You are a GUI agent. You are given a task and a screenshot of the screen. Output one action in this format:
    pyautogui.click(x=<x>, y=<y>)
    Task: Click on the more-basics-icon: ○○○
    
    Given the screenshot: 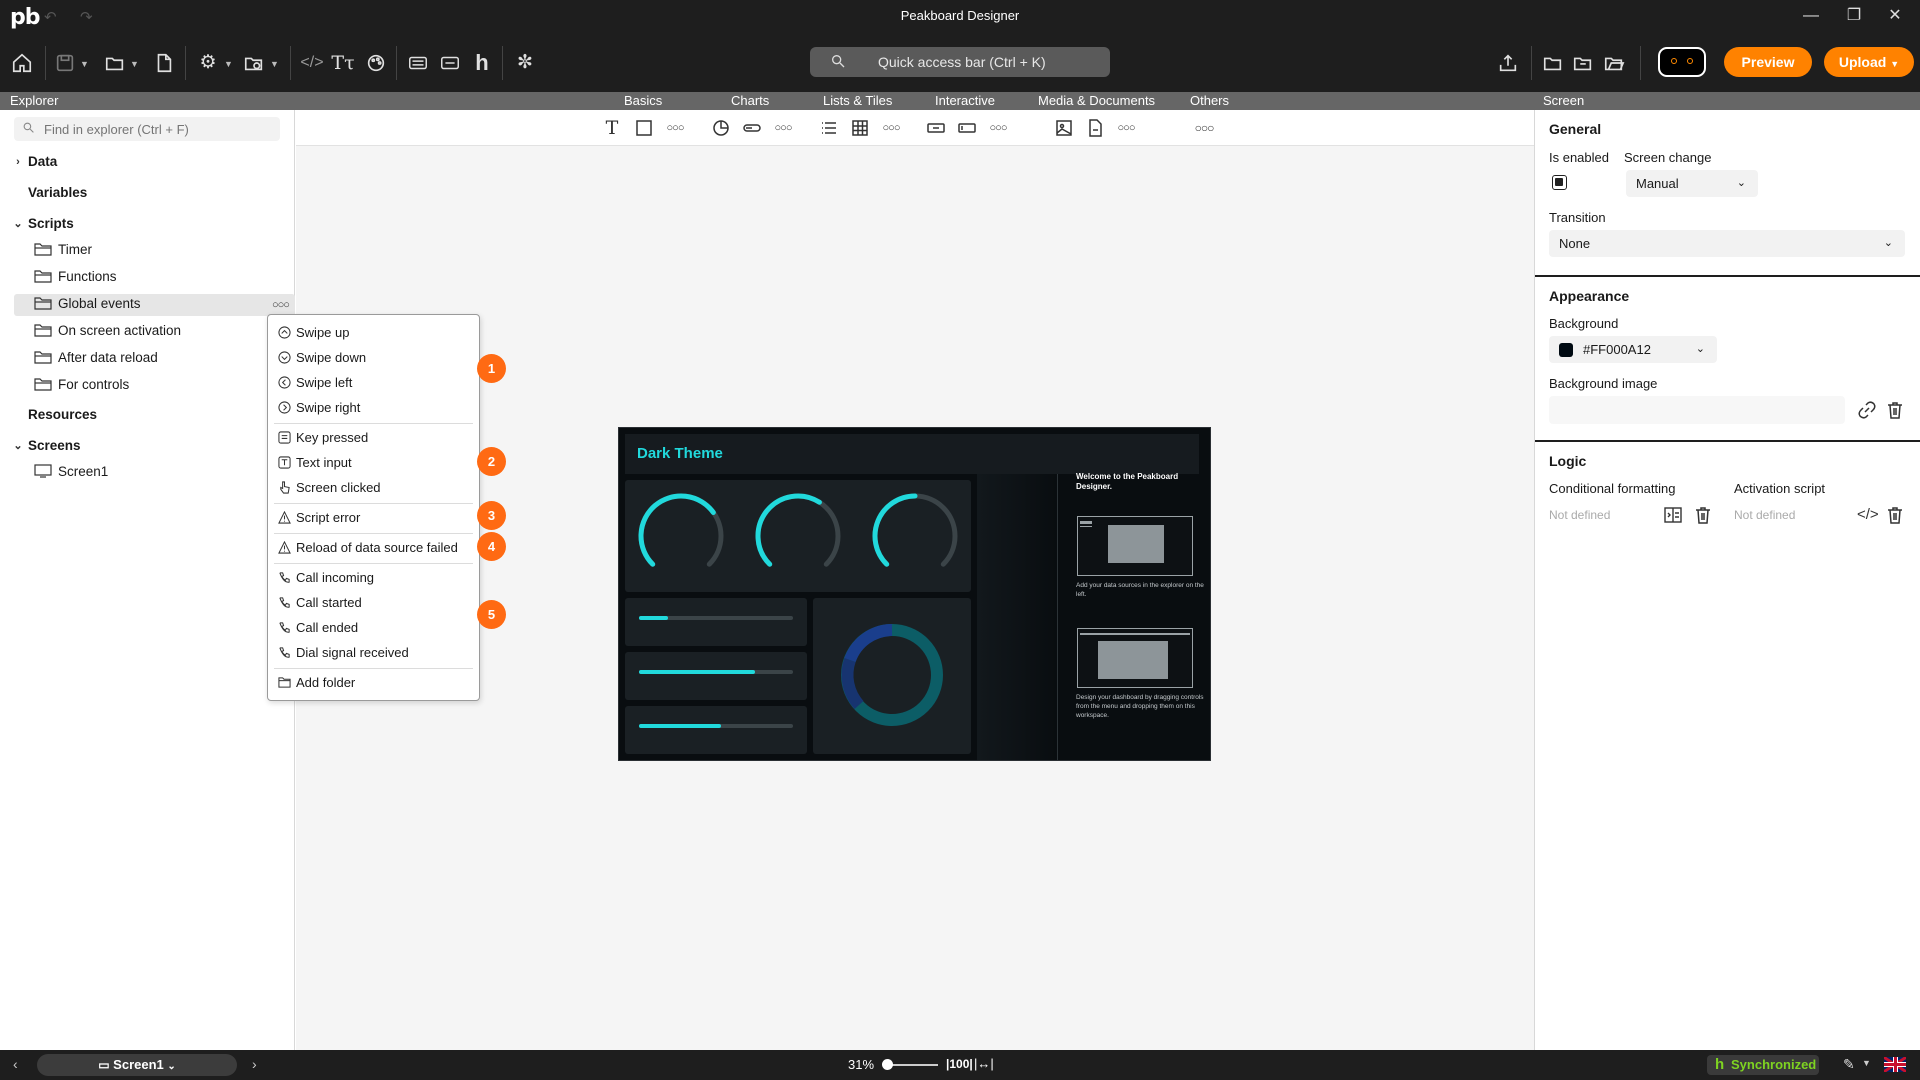 What is the action you would take?
    pyautogui.click(x=675, y=128)
    